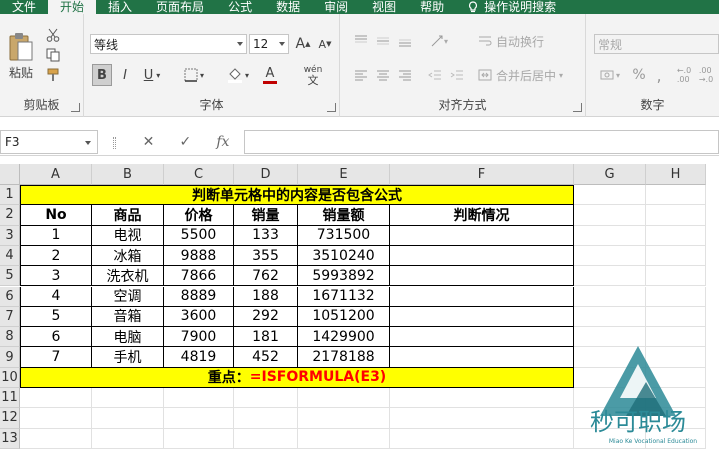  What do you see at coordinates (10, 377) in the screenshot?
I see `row-header-10: 10` at bounding box center [10, 377].